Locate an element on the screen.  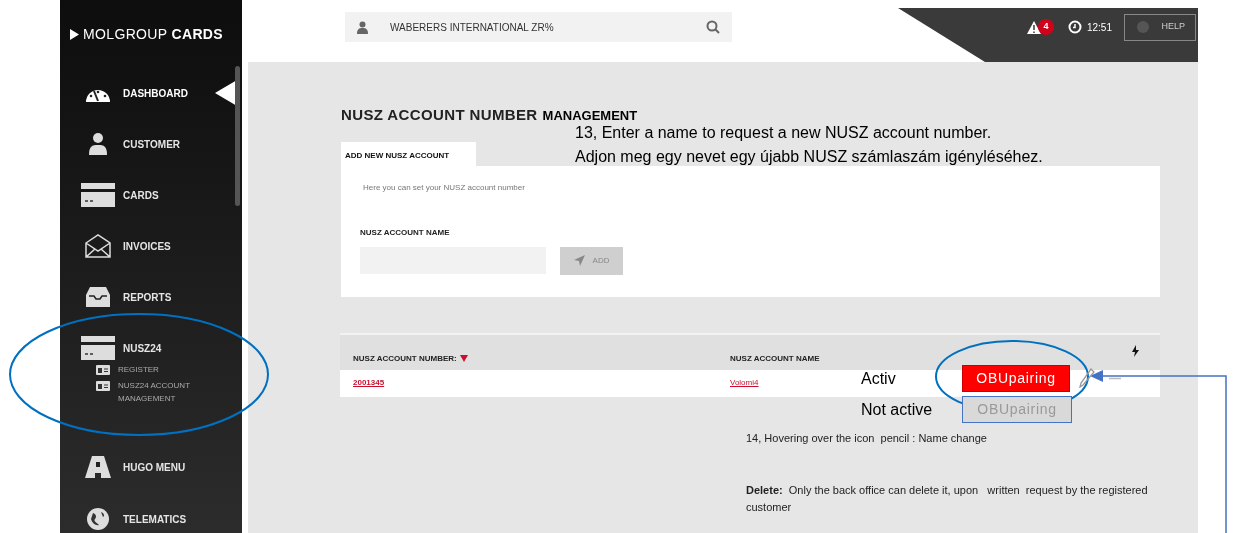
state-label: Not active is located at coordinates (897, 409).